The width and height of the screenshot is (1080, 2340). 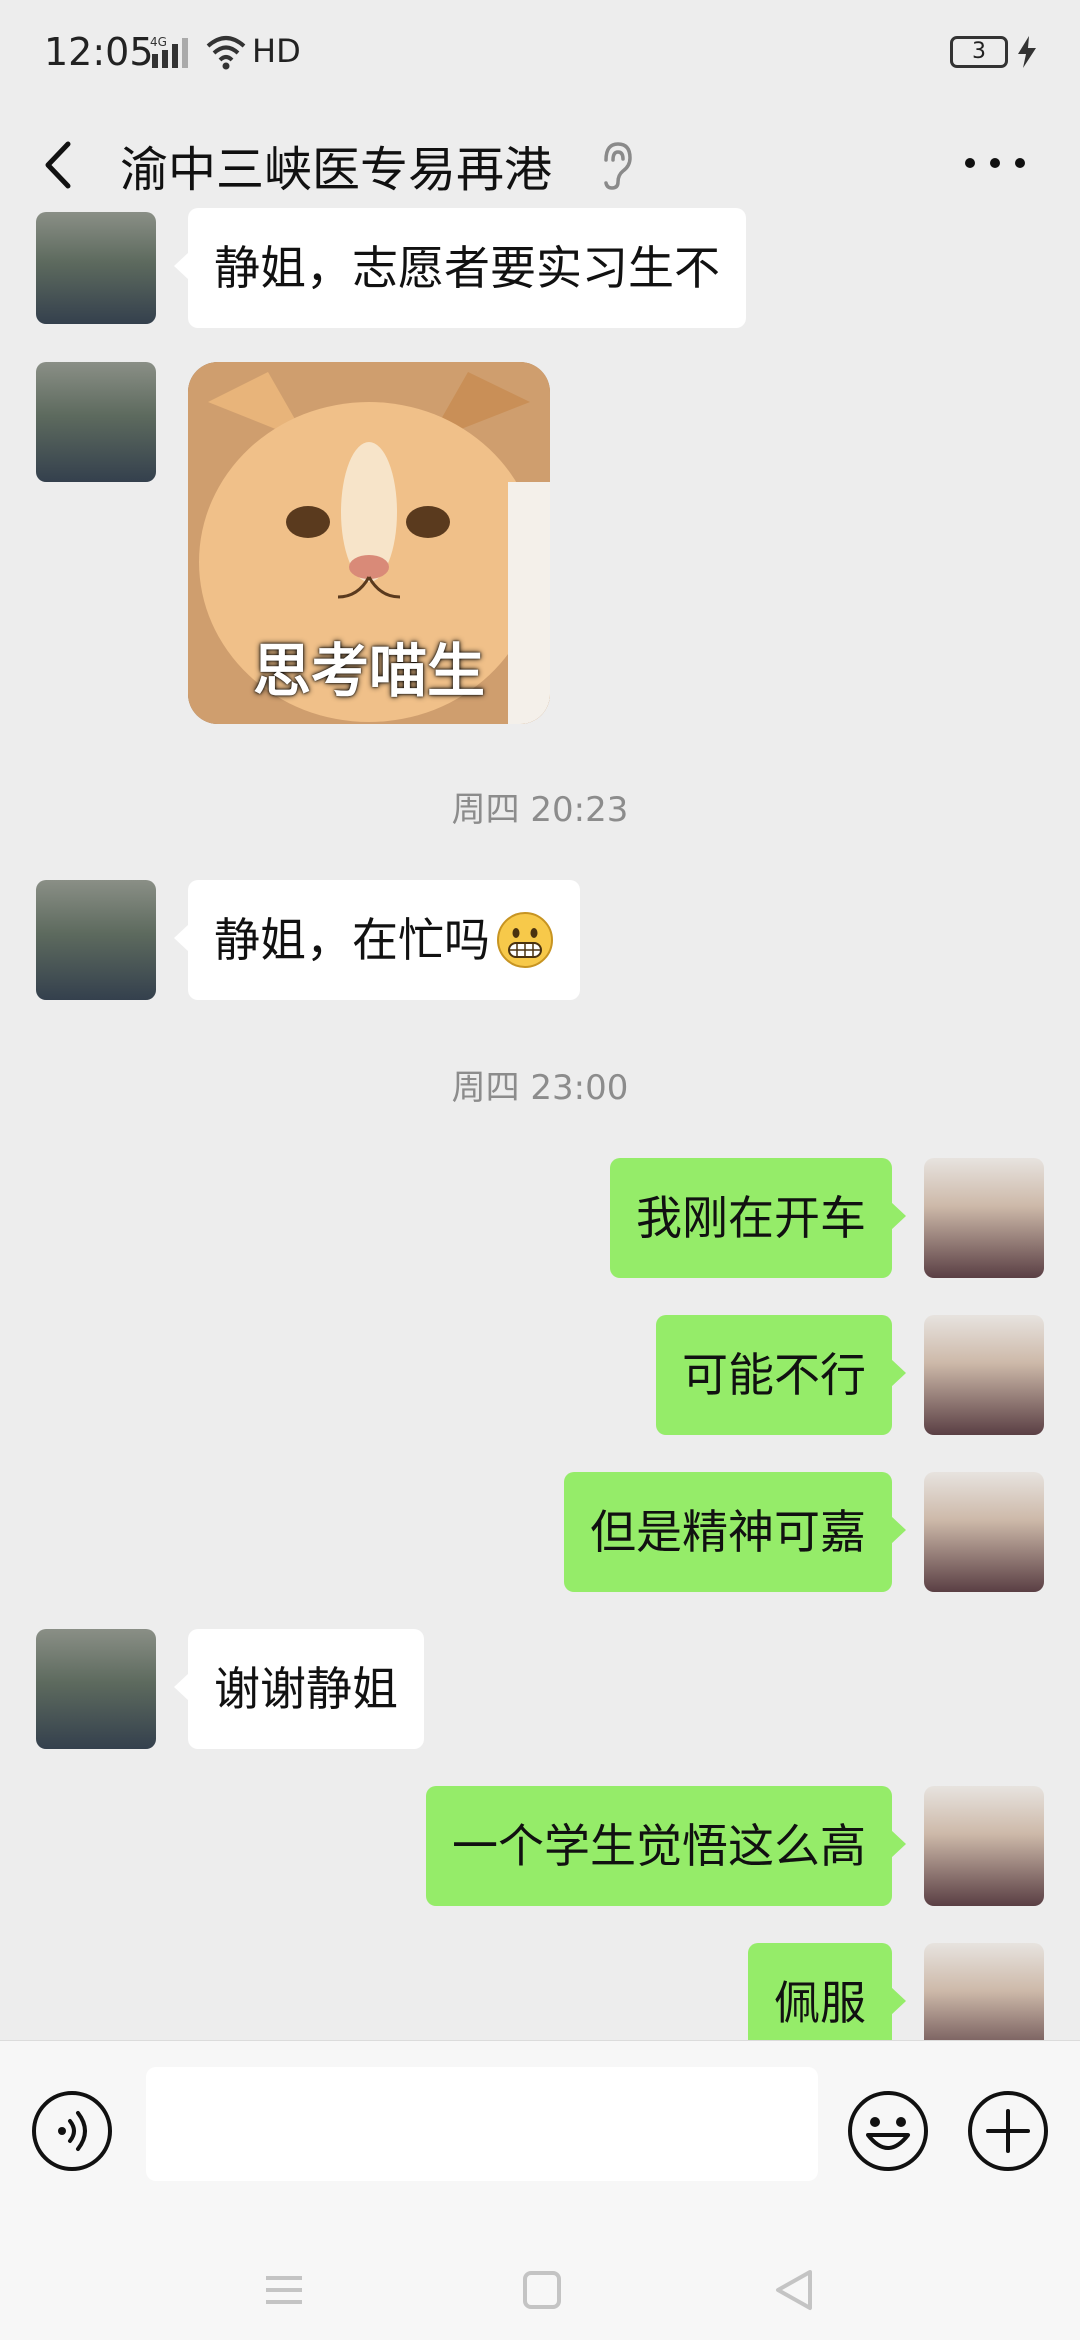 I want to click on cat-sticker: 思考喵生, so click(x=369, y=543).